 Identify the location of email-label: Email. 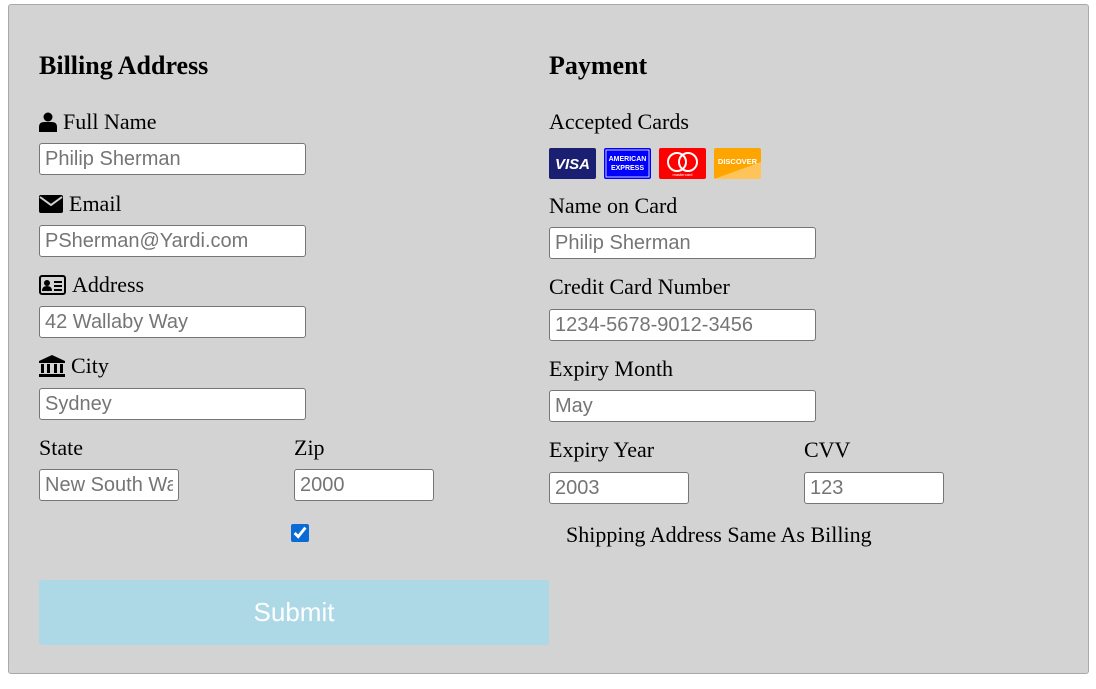
(80, 204).